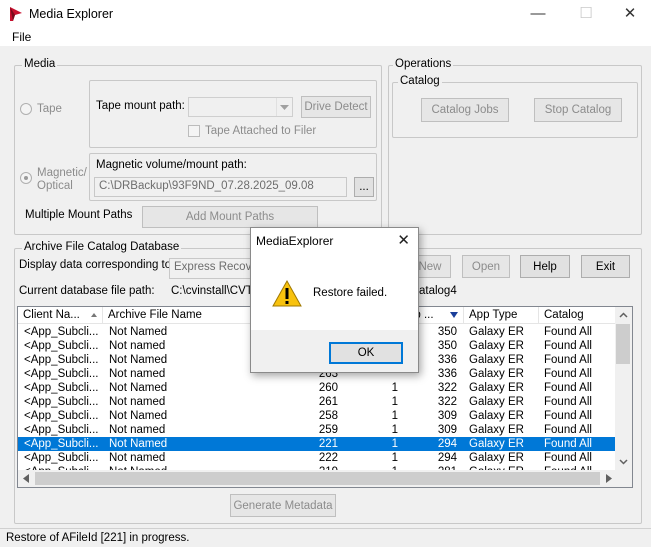  What do you see at coordinates (140, 106) in the screenshot?
I see `tape-mount-label: Tape mount path:` at bounding box center [140, 106].